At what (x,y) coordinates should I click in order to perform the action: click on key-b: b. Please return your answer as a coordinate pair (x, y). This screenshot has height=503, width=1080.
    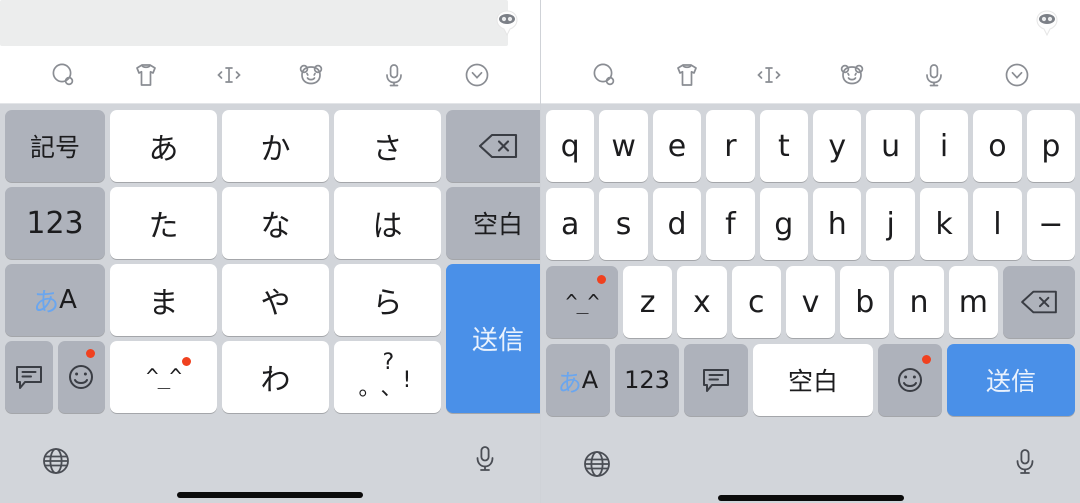
    Looking at the image, I should click on (865, 302).